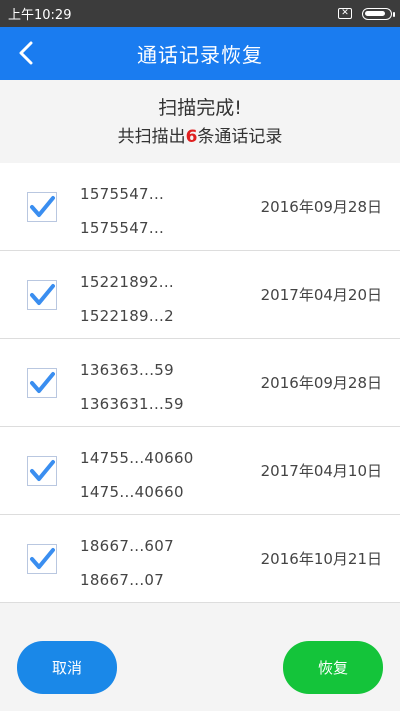 Image resolution: width=400 pixels, height=711 pixels. What do you see at coordinates (240, 137) in the screenshot?
I see `scan-count-suffix: 条通话记录` at bounding box center [240, 137].